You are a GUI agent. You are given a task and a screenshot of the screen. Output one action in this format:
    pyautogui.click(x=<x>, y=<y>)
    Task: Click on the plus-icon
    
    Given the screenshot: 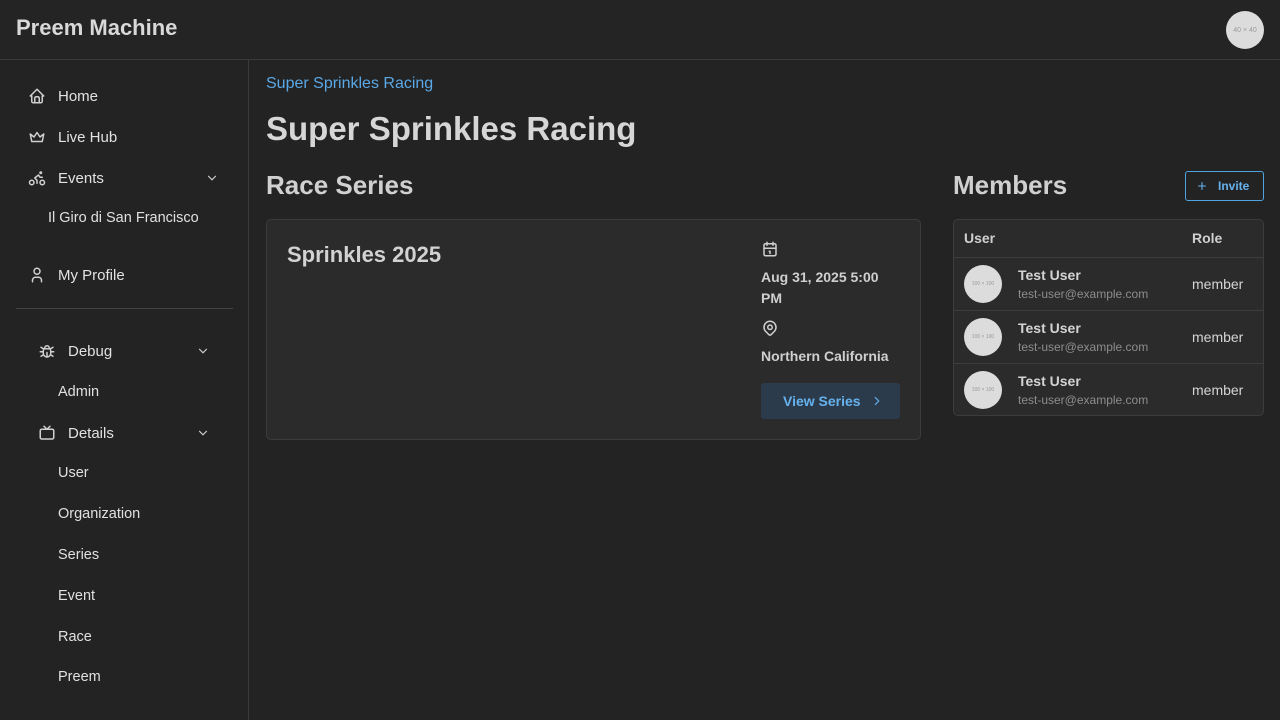 What is the action you would take?
    pyautogui.click(x=1202, y=186)
    